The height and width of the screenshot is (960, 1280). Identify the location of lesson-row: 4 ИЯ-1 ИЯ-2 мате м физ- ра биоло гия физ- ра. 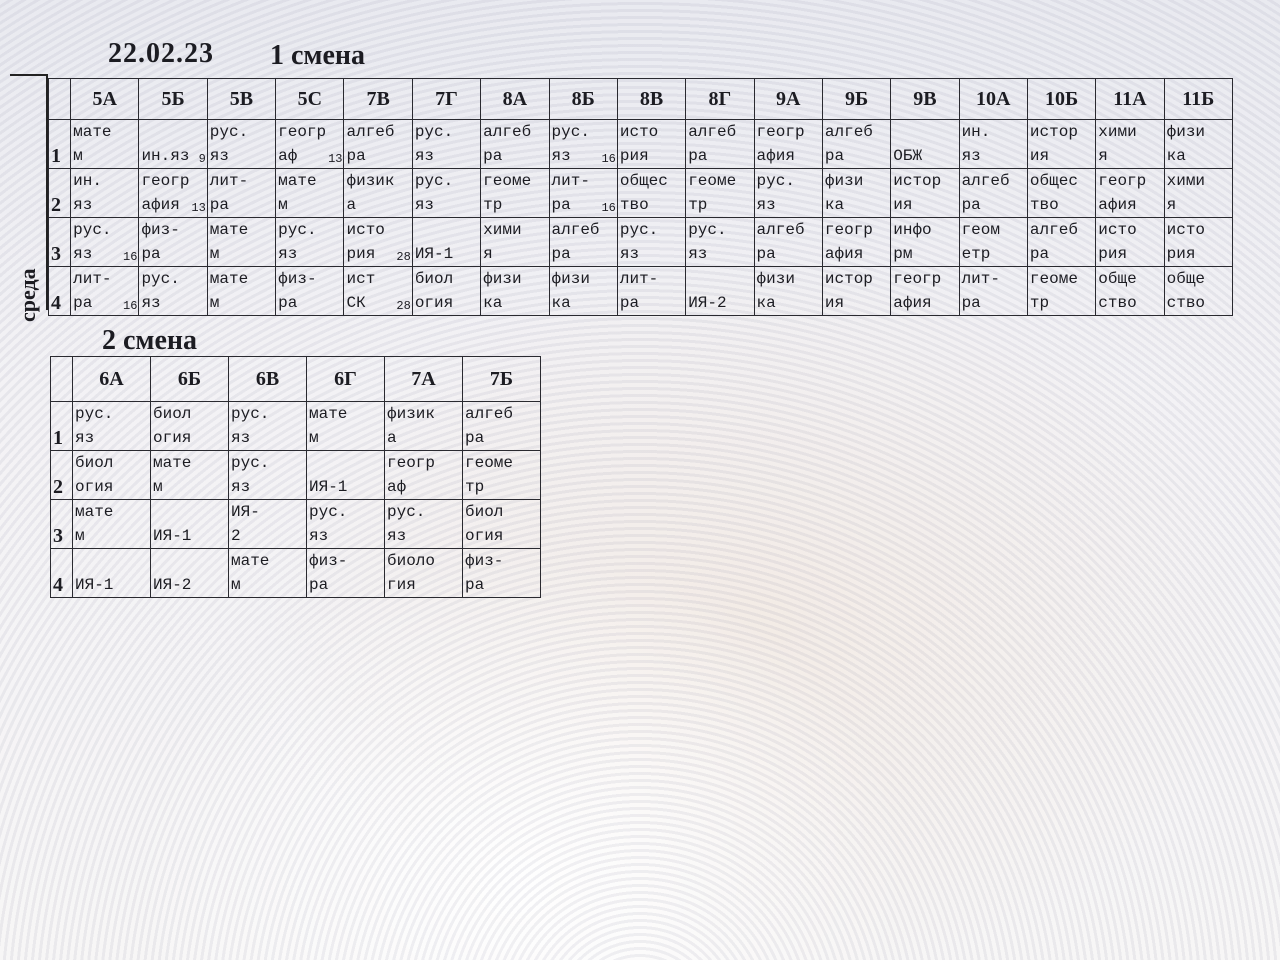
(295, 573).